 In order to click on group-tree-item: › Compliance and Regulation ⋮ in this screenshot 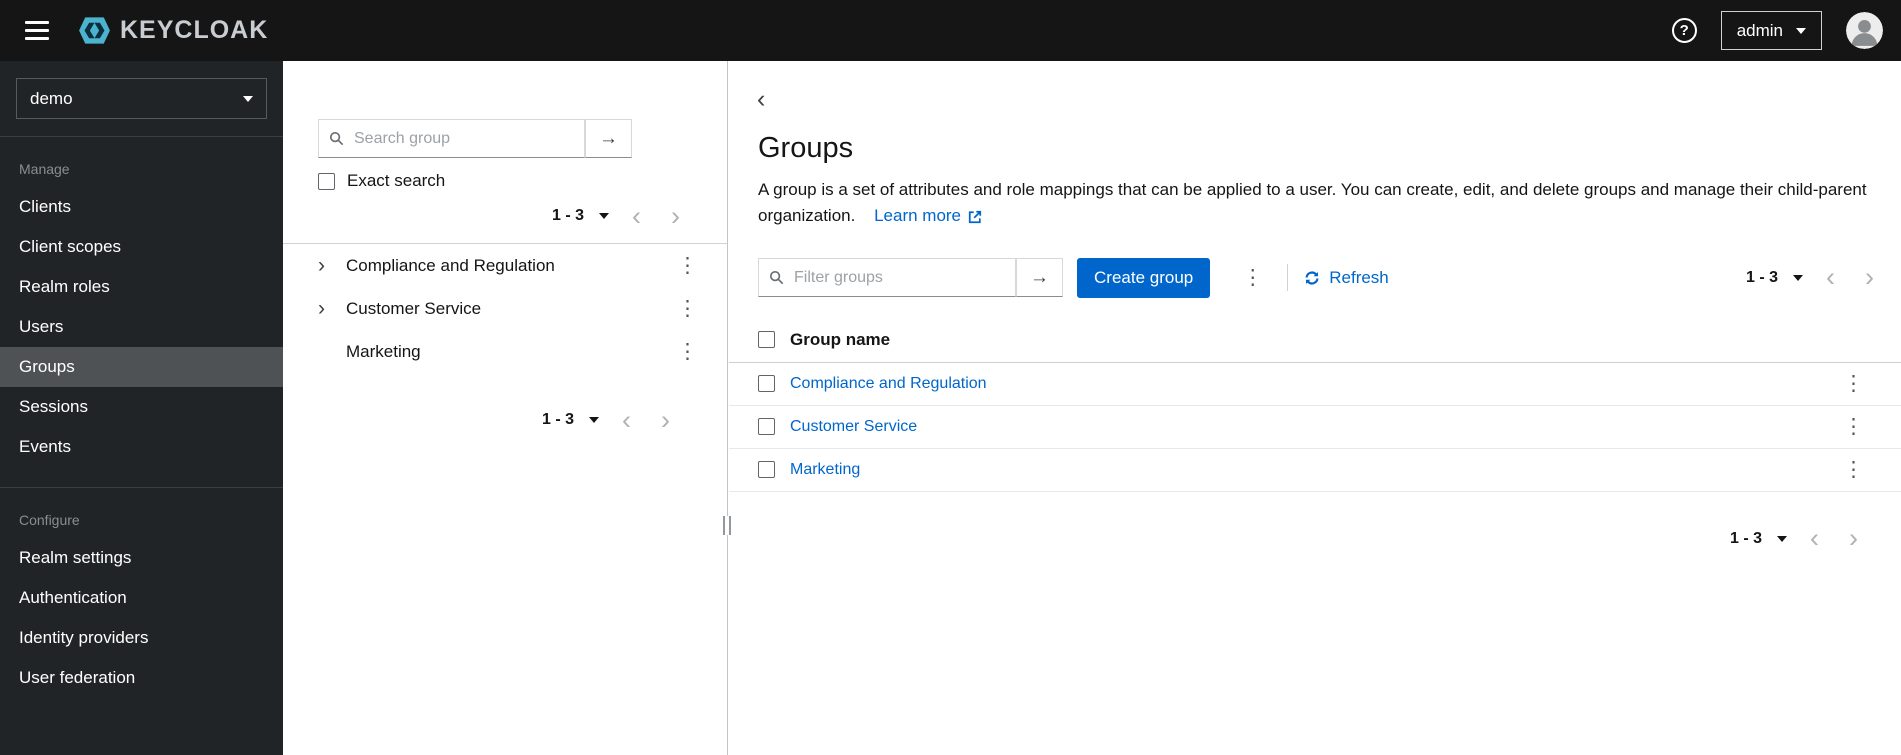, I will do `click(505, 265)`.